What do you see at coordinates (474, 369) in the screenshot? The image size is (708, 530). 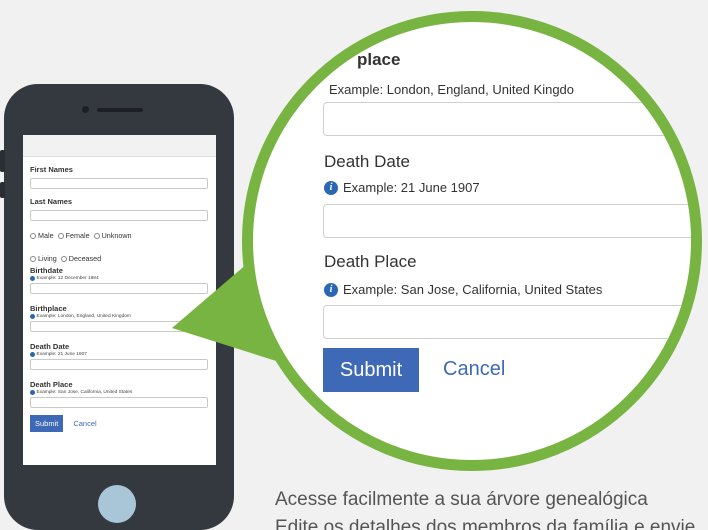 I see `zoom-cancel-link: Cancel` at bounding box center [474, 369].